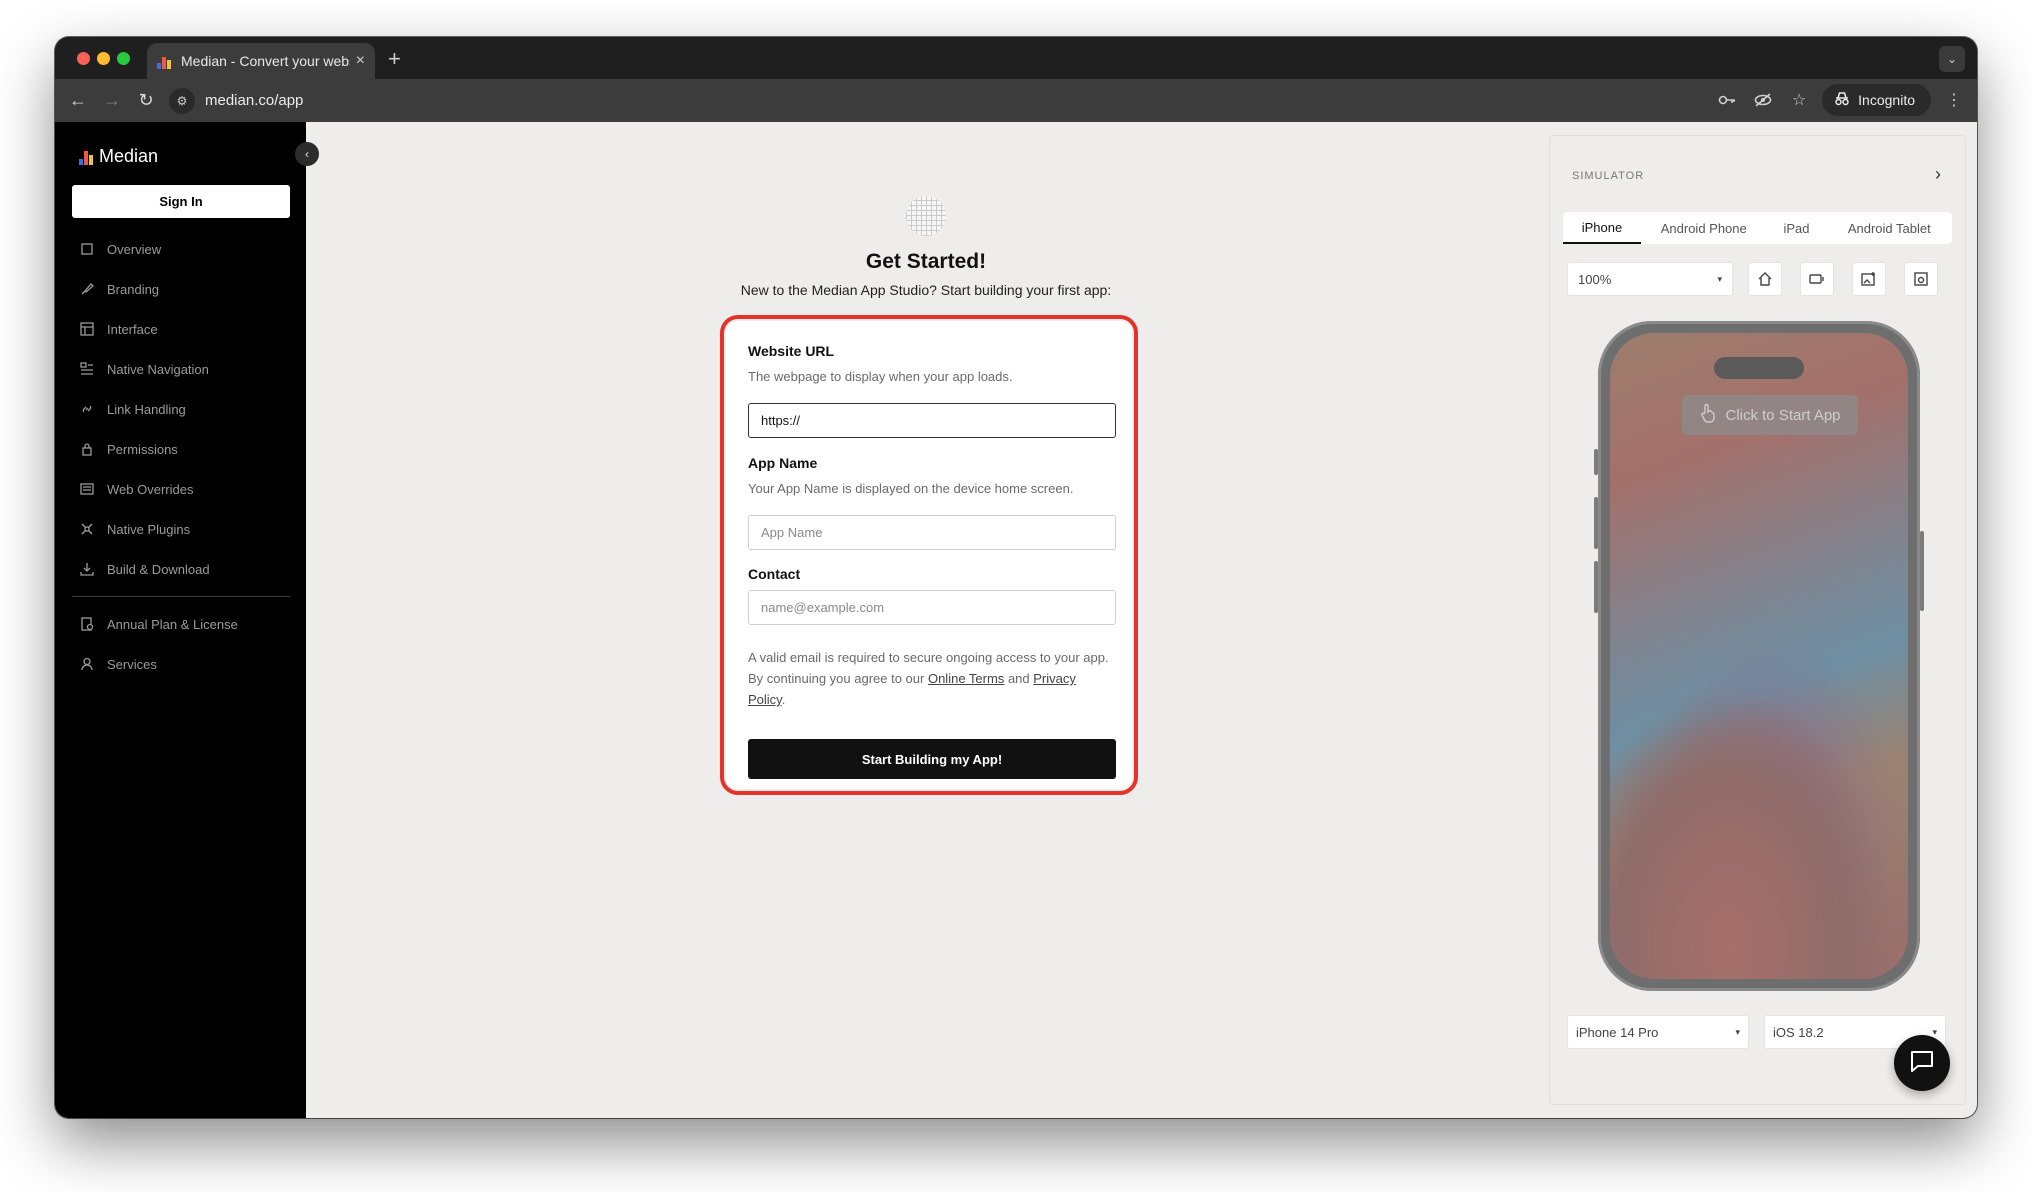  I want to click on iphone-frame: Click to Start App, so click(1759, 656).